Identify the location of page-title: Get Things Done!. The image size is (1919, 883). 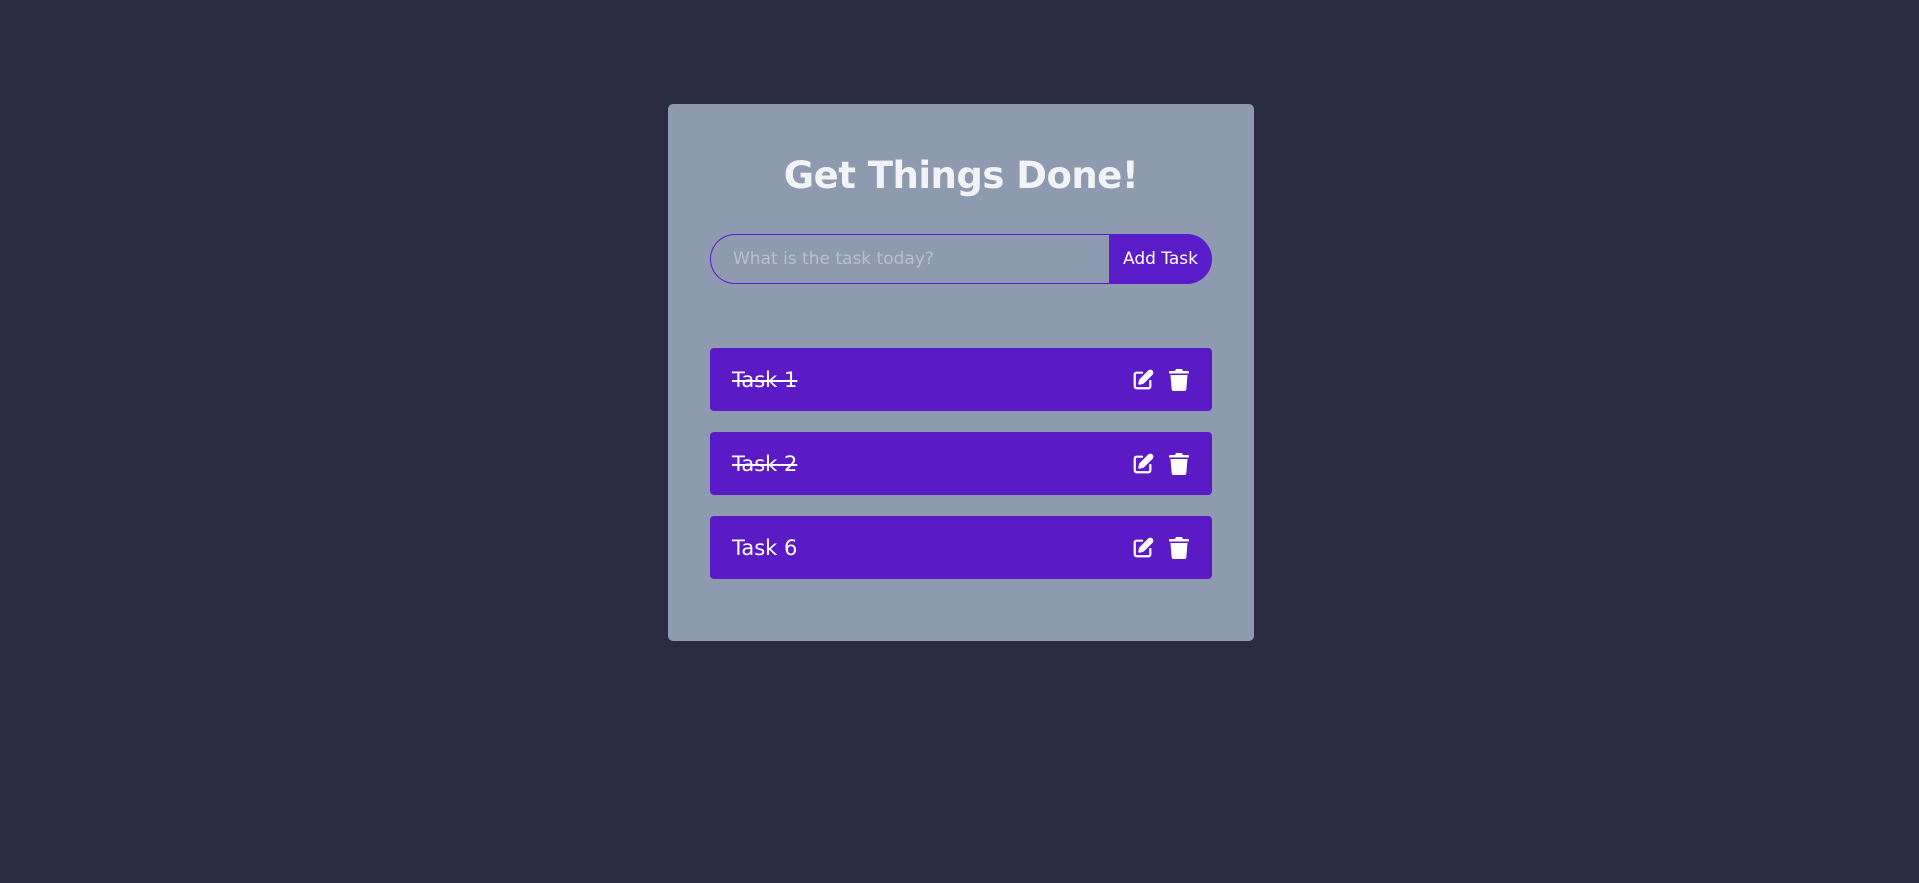
(961, 175).